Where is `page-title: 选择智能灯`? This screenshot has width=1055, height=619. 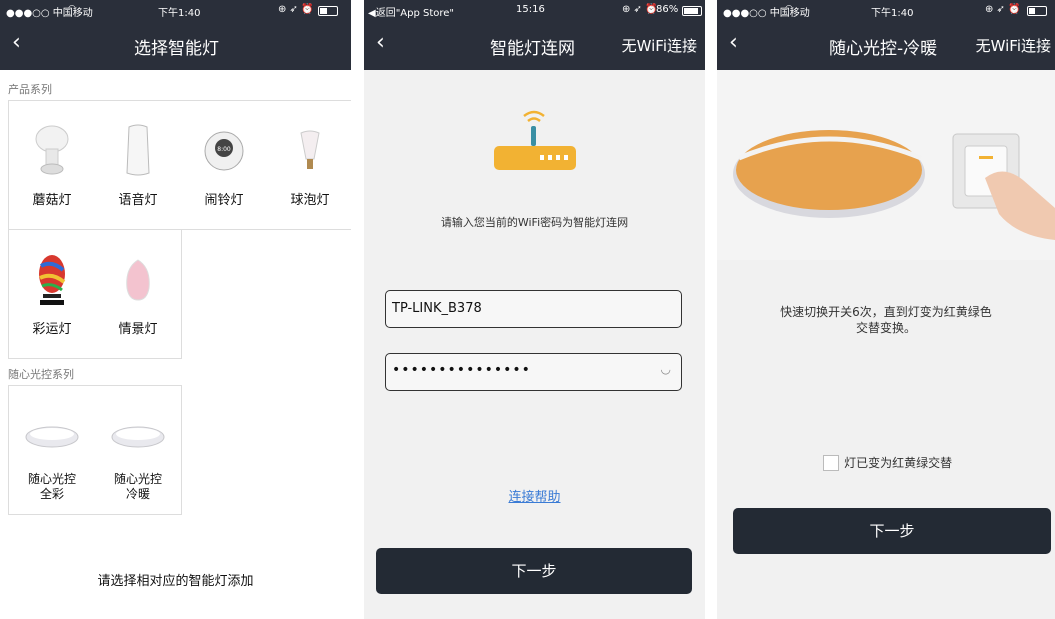 page-title: 选择智能灯 is located at coordinates (176, 49).